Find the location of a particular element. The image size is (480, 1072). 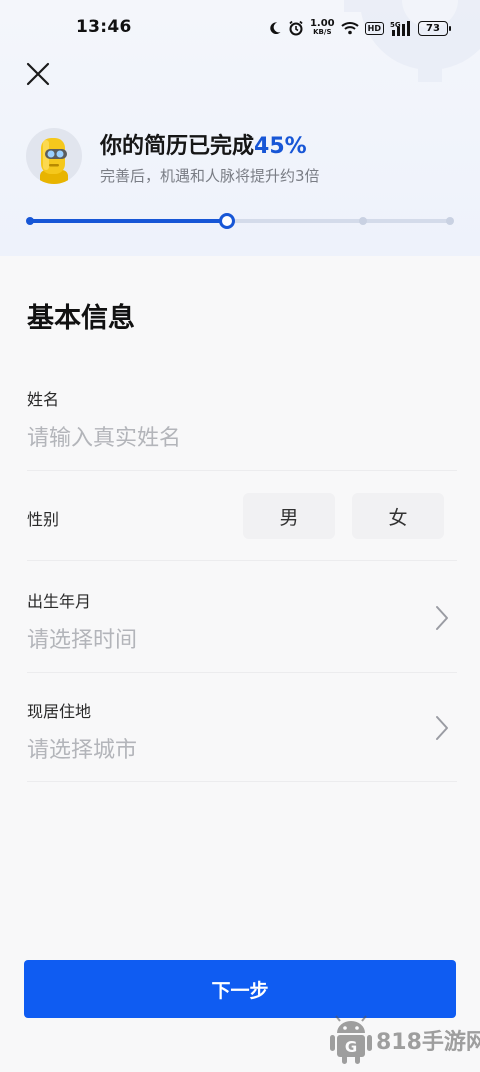

progress-percent: 45% is located at coordinates (280, 146).